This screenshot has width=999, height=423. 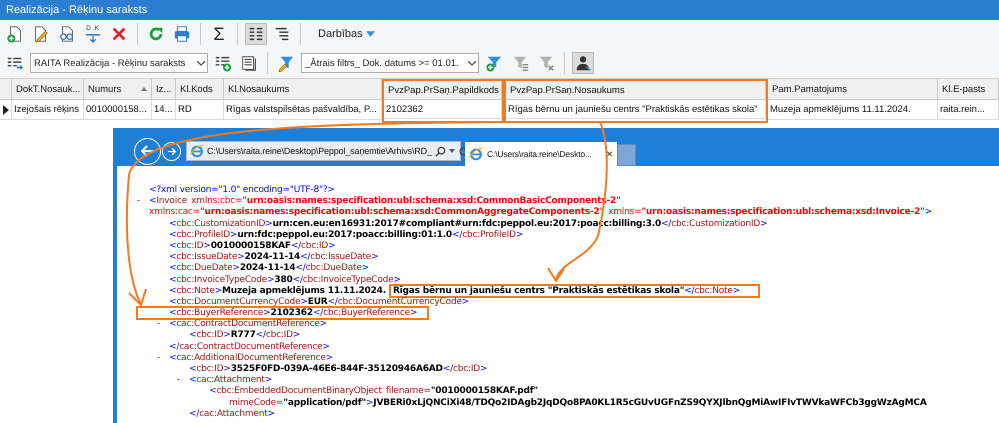 I want to click on window-title: Realizācija - Rēķinu saraksts, so click(x=76, y=10).